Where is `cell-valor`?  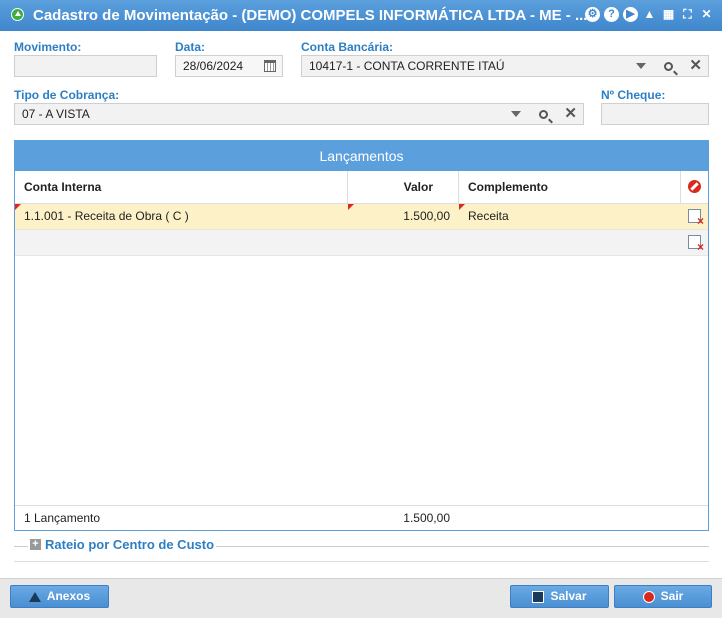
cell-valor is located at coordinates (403, 242).